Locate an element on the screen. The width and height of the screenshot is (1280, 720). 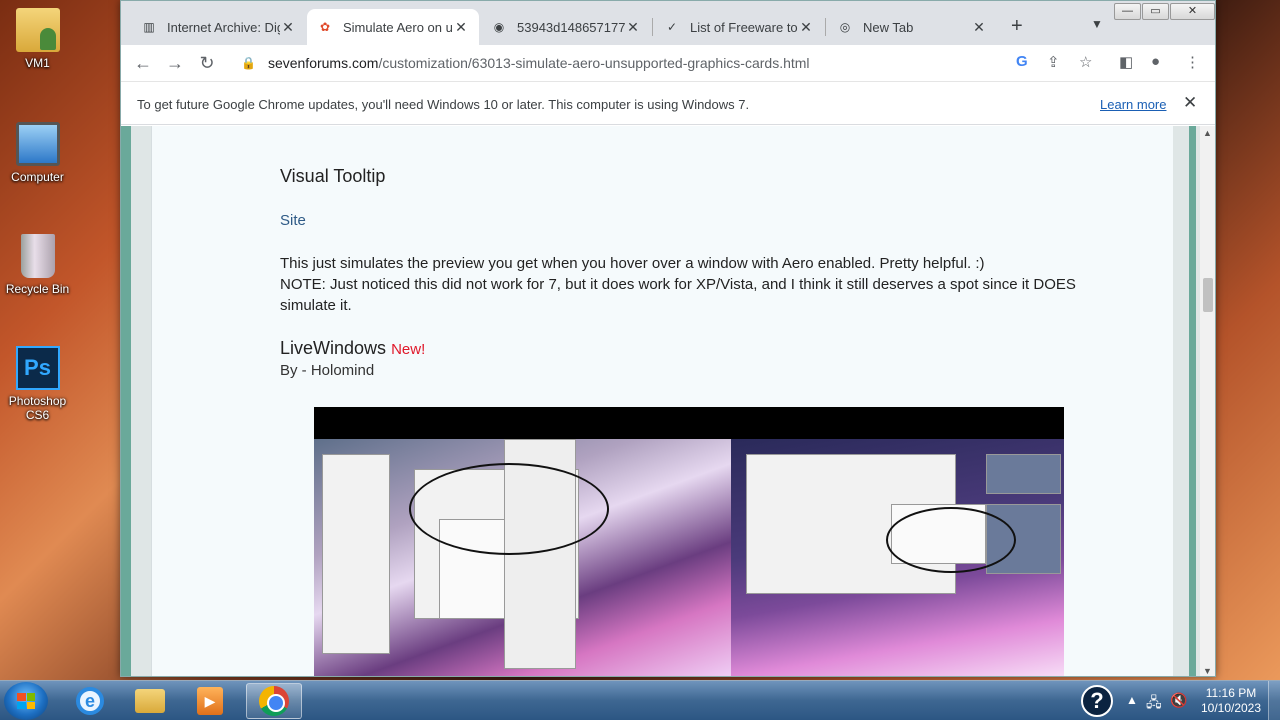
taskbar-chrome is located at coordinates (274, 701).